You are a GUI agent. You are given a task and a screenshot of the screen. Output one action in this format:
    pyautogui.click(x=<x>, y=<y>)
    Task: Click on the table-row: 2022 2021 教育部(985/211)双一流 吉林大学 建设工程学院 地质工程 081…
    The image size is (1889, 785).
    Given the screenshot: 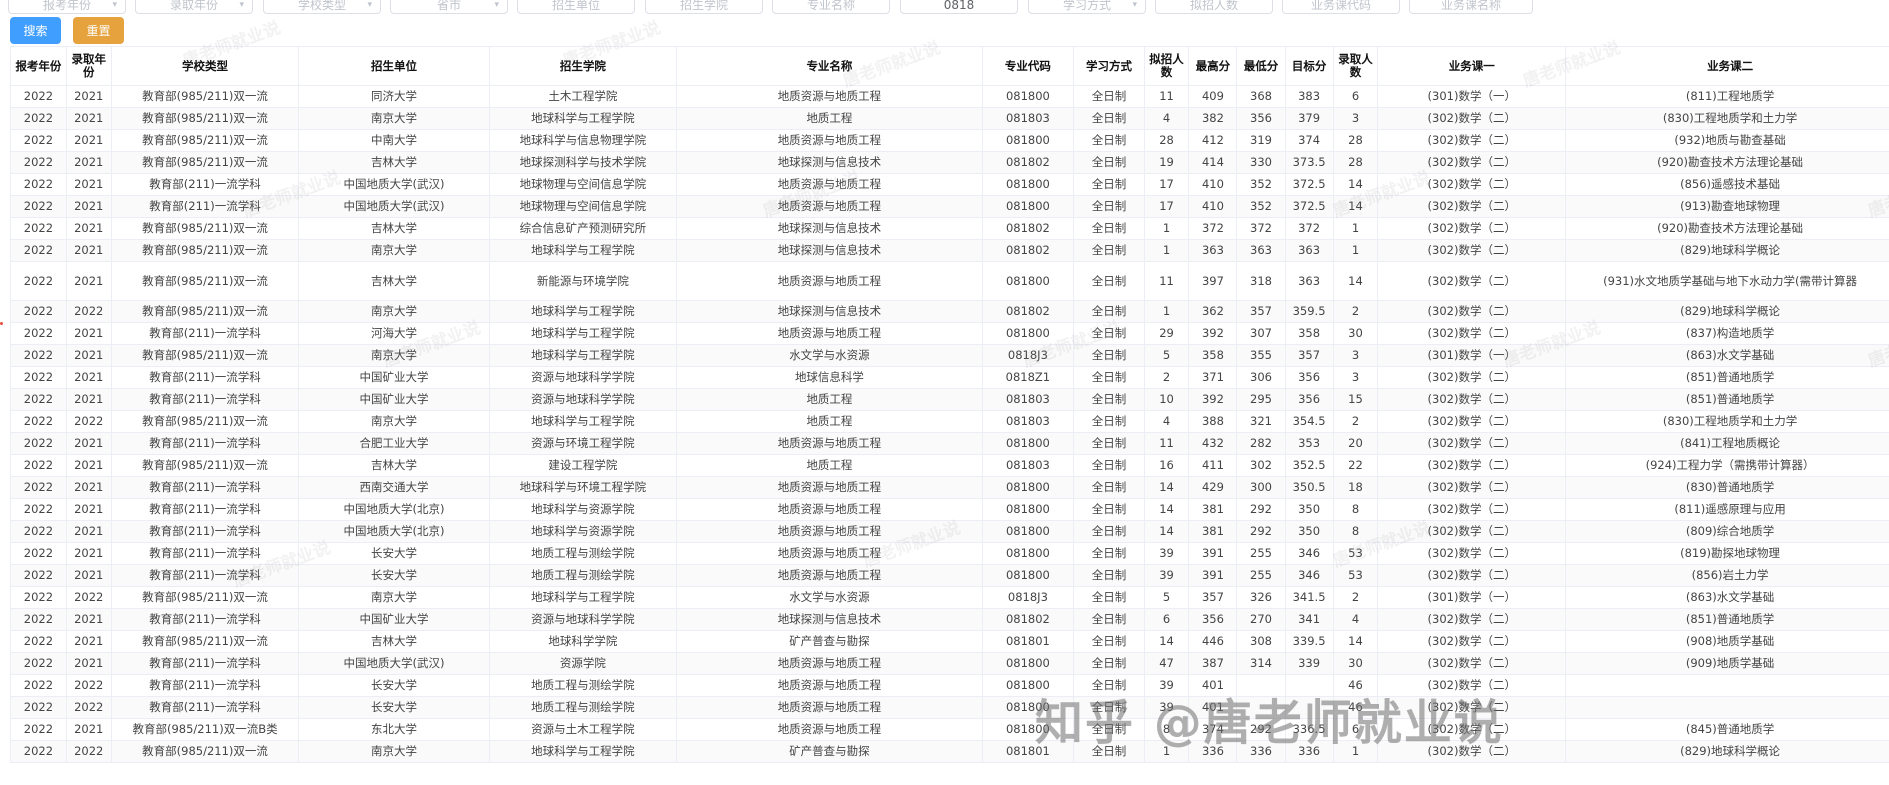 What is the action you would take?
    pyautogui.click(x=949, y=465)
    